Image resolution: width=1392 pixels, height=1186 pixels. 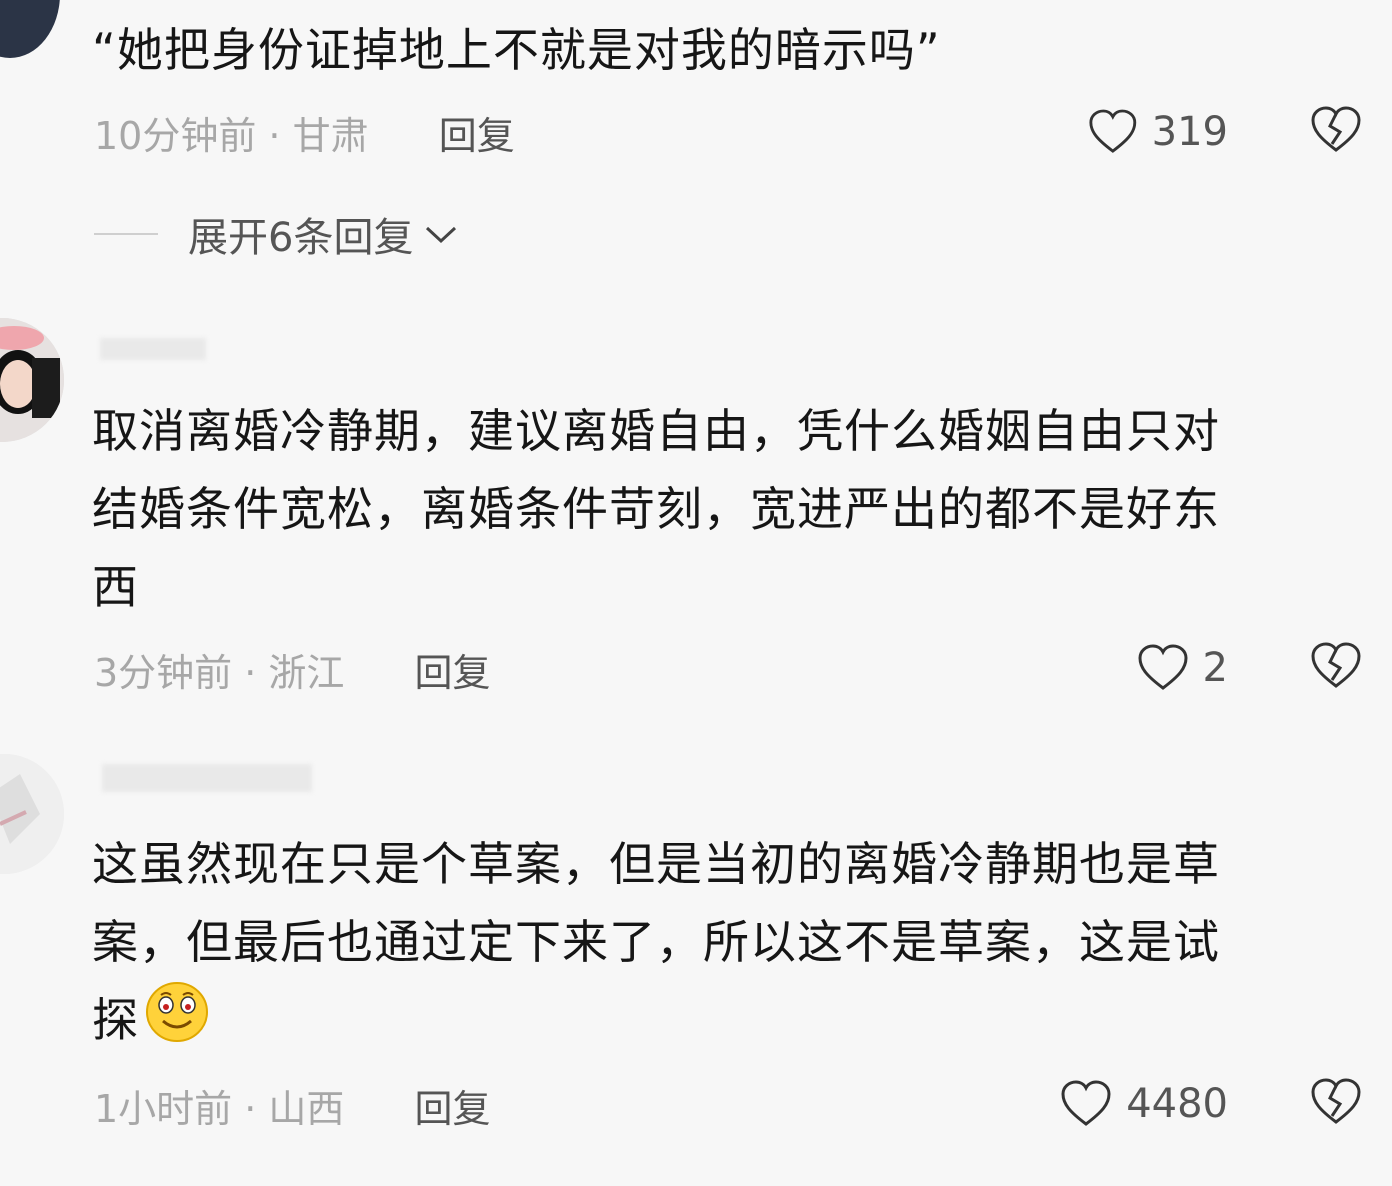 What do you see at coordinates (516, 50) in the screenshot?
I see `comment-text: “她把身份证掉地上不就是对我的暗示吗”` at bounding box center [516, 50].